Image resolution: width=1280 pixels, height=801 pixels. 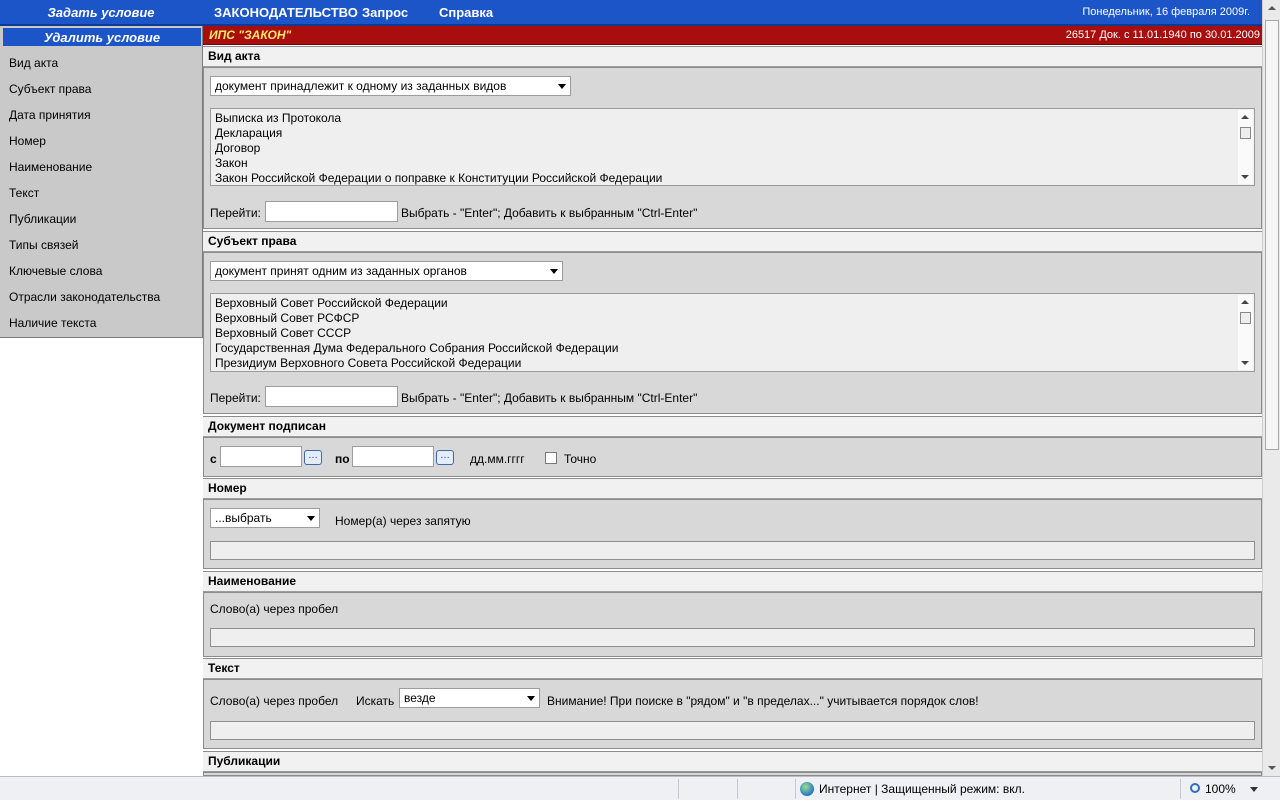 What do you see at coordinates (283, 333) in the screenshot?
I see `list-item: Верховный Совет СССР` at bounding box center [283, 333].